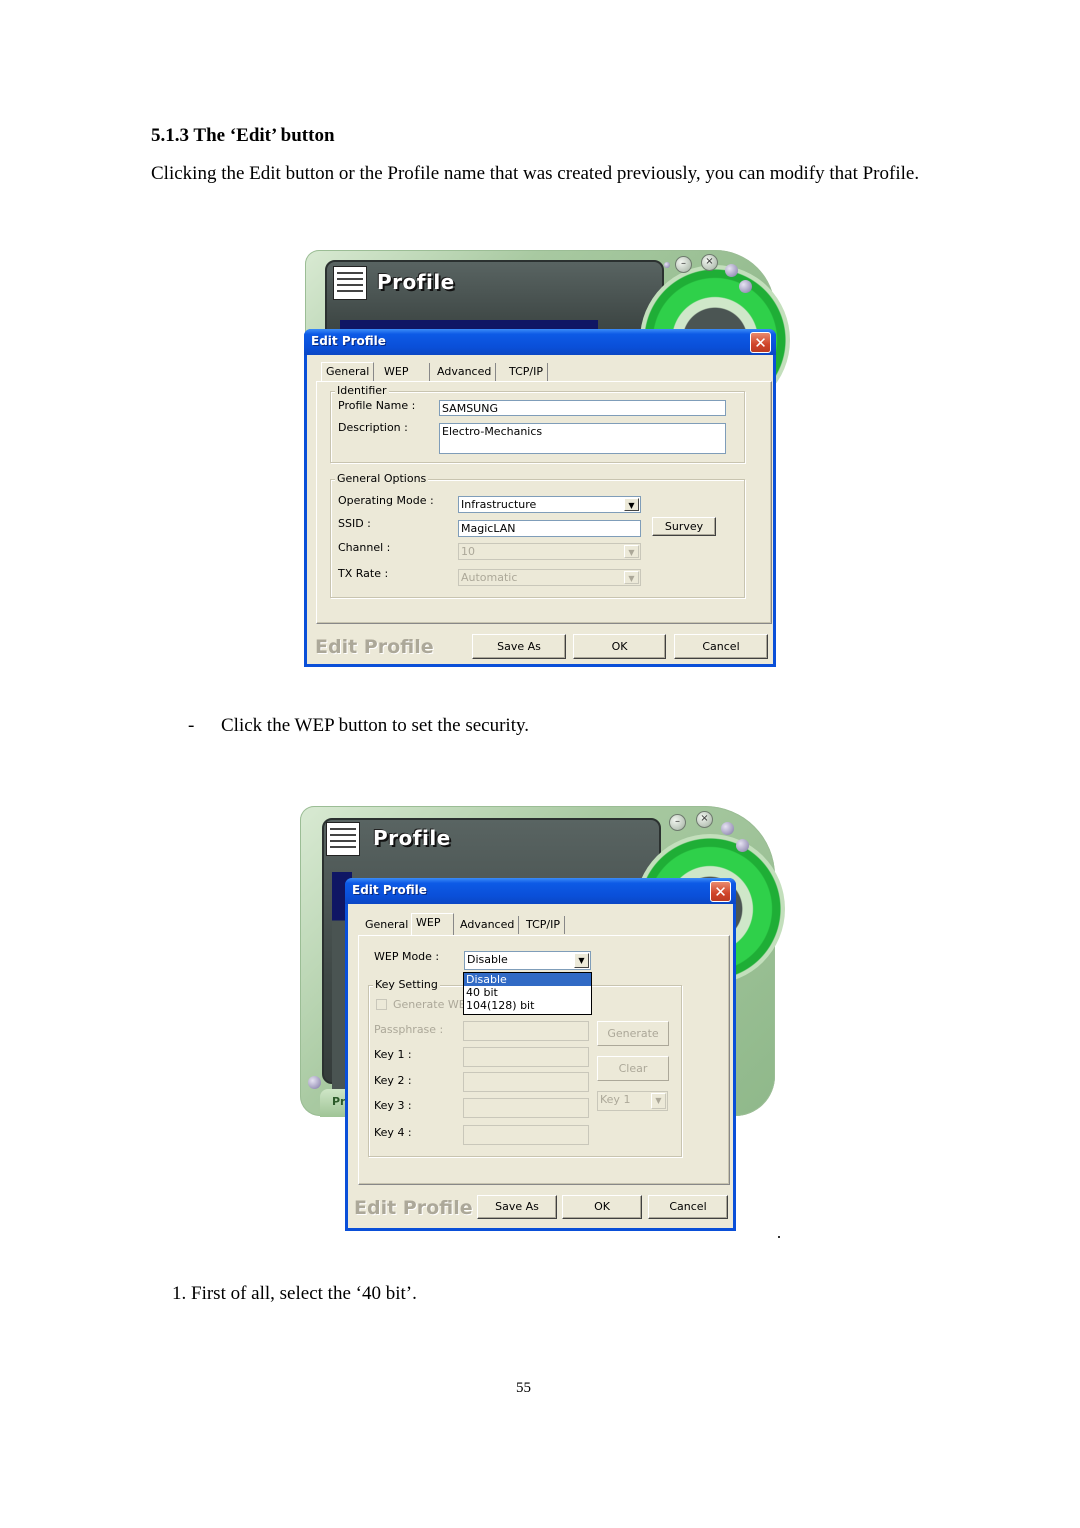  What do you see at coordinates (527, 979) in the screenshot?
I see `wep-mode-option-disable: Disable` at bounding box center [527, 979].